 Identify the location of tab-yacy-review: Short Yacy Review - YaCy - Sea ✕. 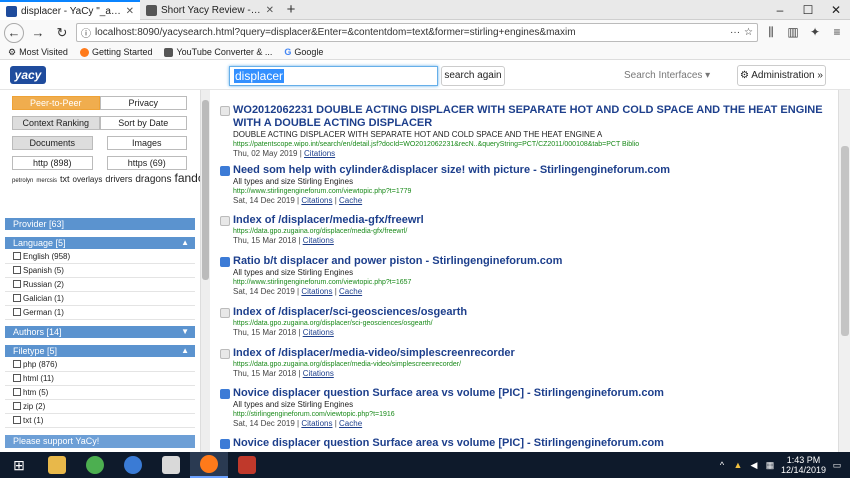
(210, 10).